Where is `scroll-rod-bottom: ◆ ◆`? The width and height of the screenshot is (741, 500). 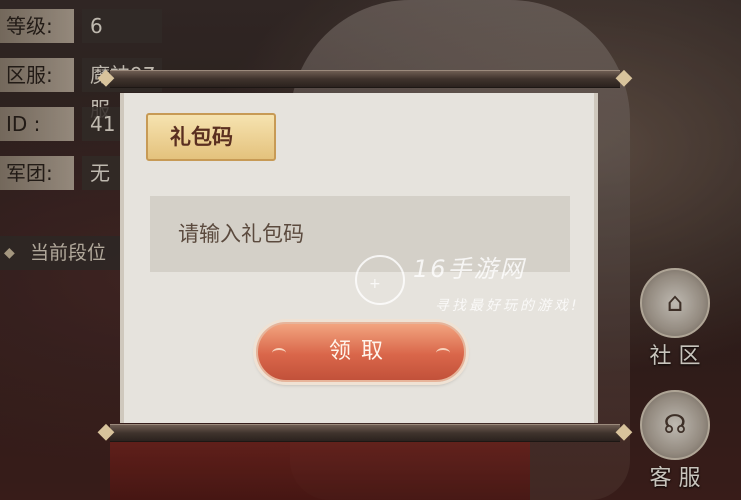
scroll-rod-bottom: ◆ ◆ is located at coordinates (365, 431).